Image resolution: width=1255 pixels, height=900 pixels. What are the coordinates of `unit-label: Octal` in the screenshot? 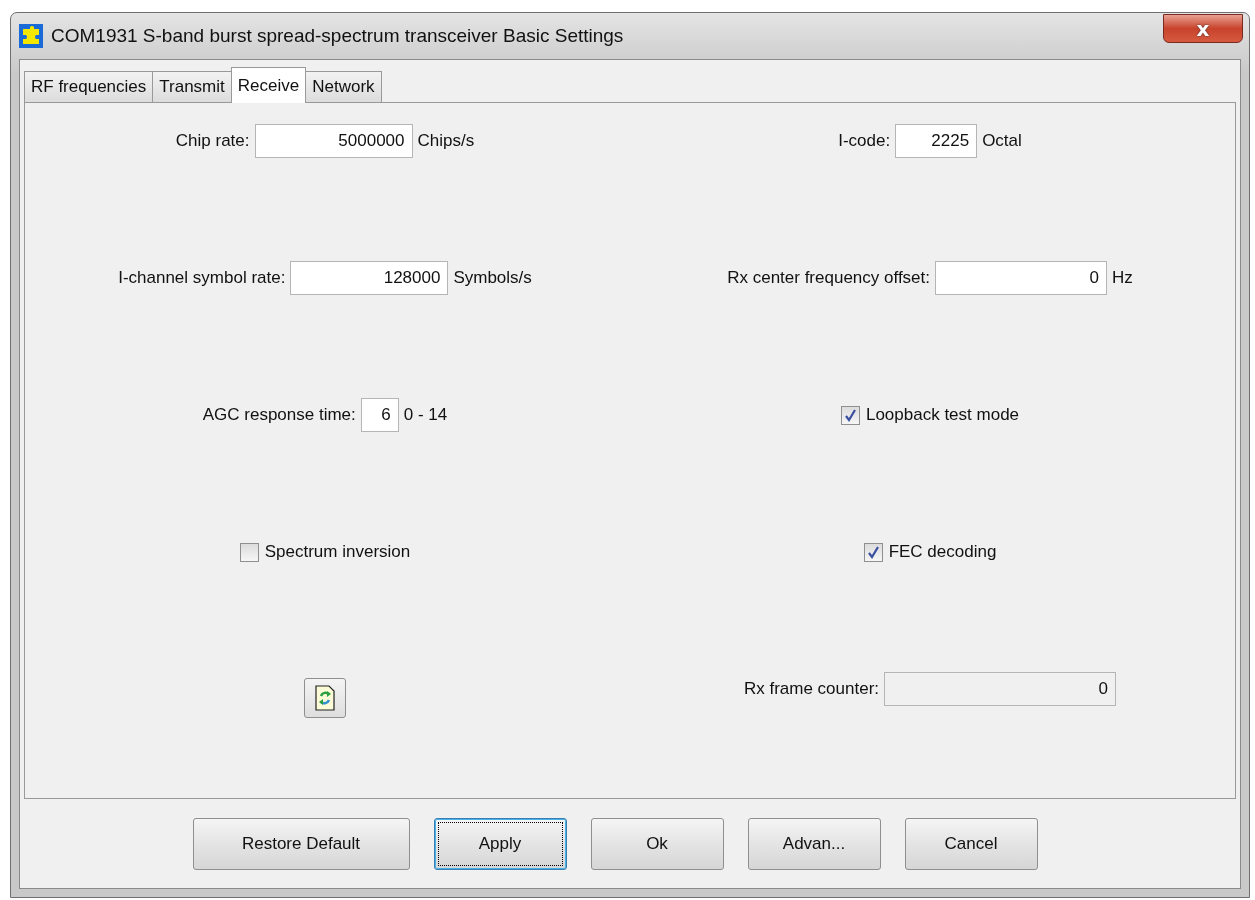 It's located at (1002, 141).